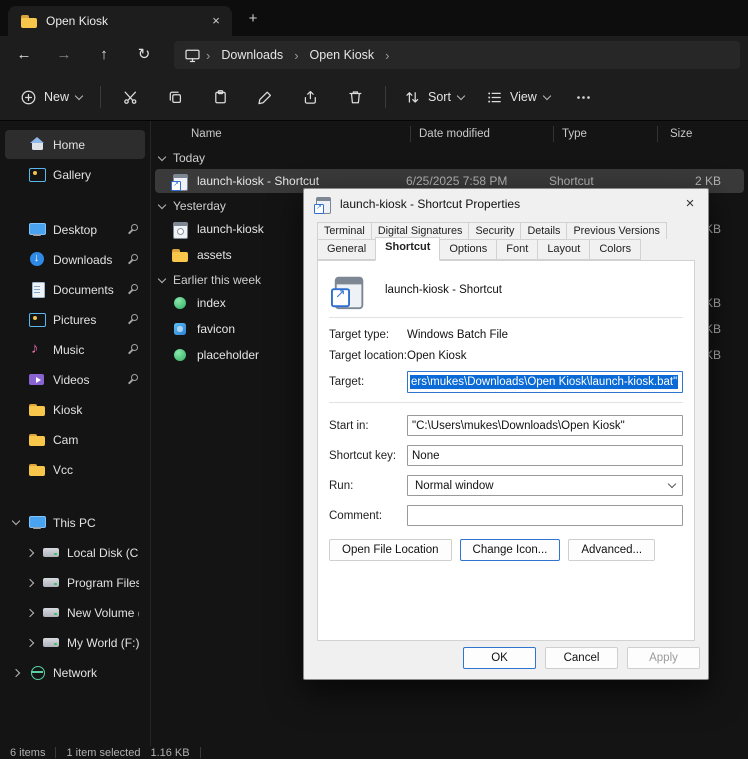 Image resolution: width=748 pixels, height=759 pixels. What do you see at coordinates (495, 230) in the screenshot?
I see `tab-security: Security` at bounding box center [495, 230].